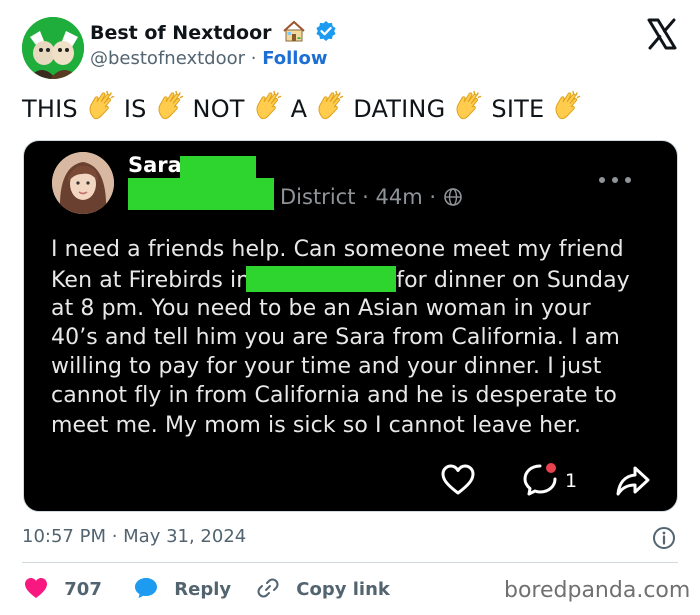 The height and width of the screenshot is (615, 700). I want to click on redaction-bar-location, so click(201, 194).